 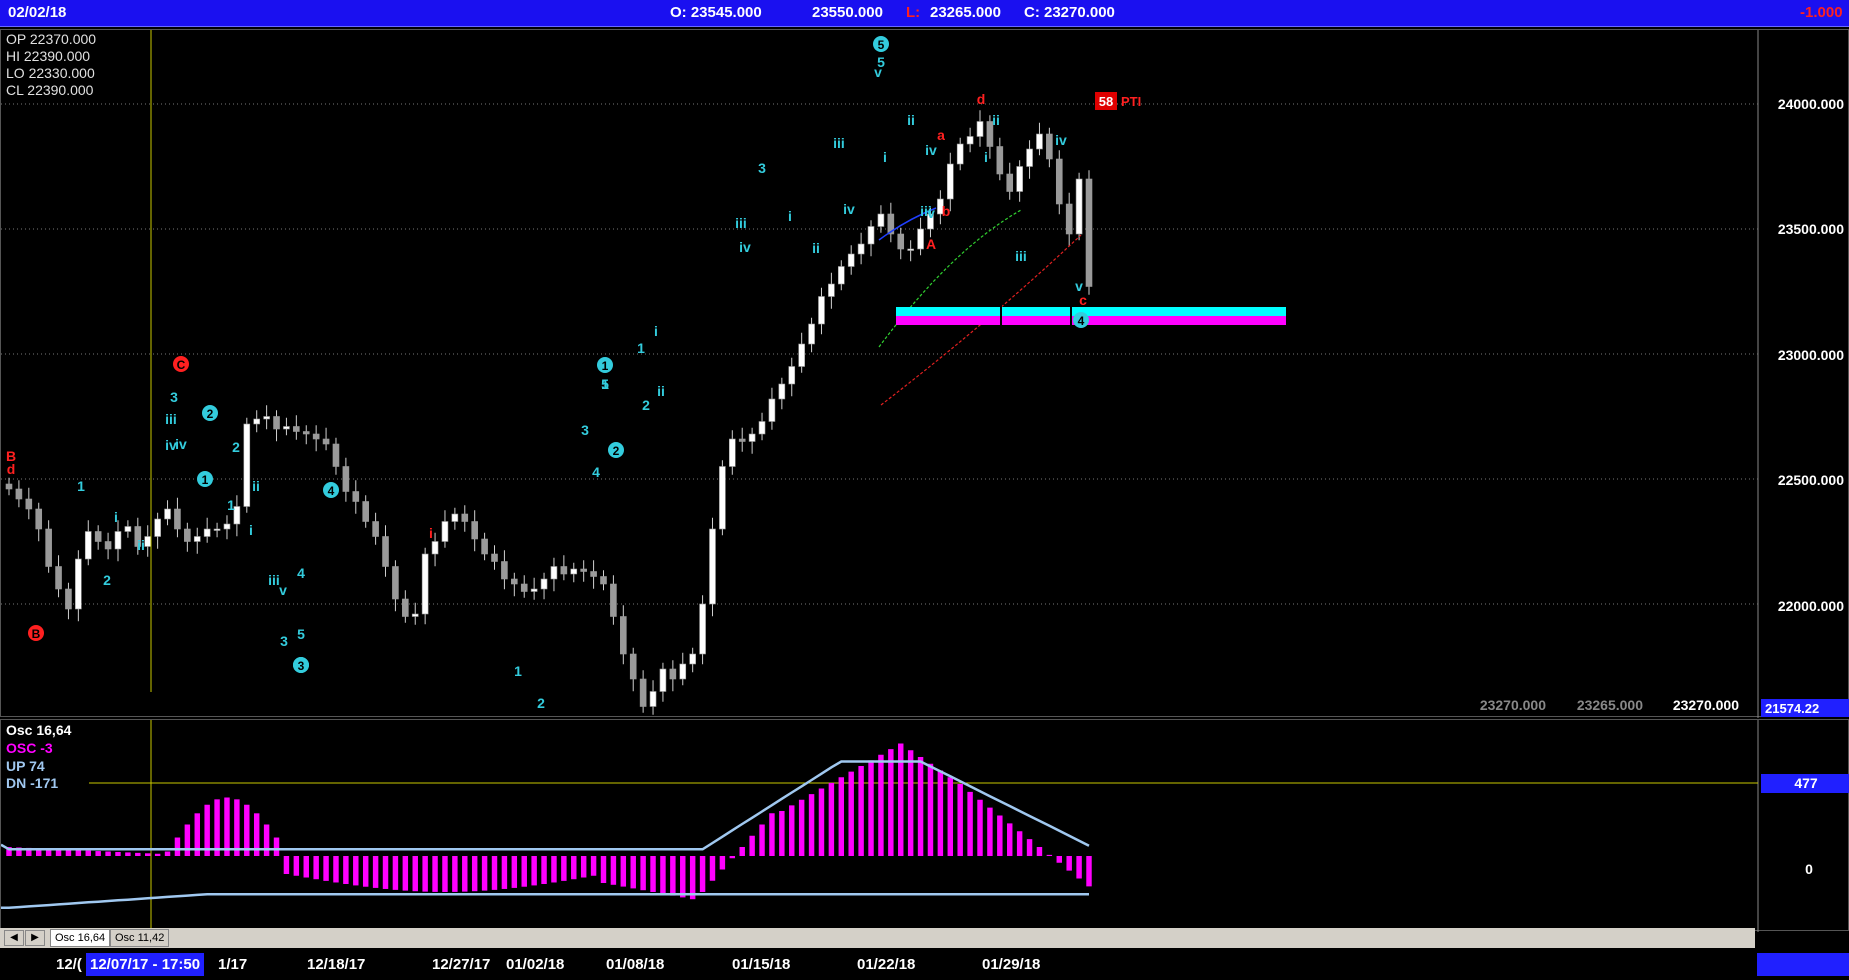 What do you see at coordinates (16, 39) in the screenshot?
I see `info-op-label: OP` at bounding box center [16, 39].